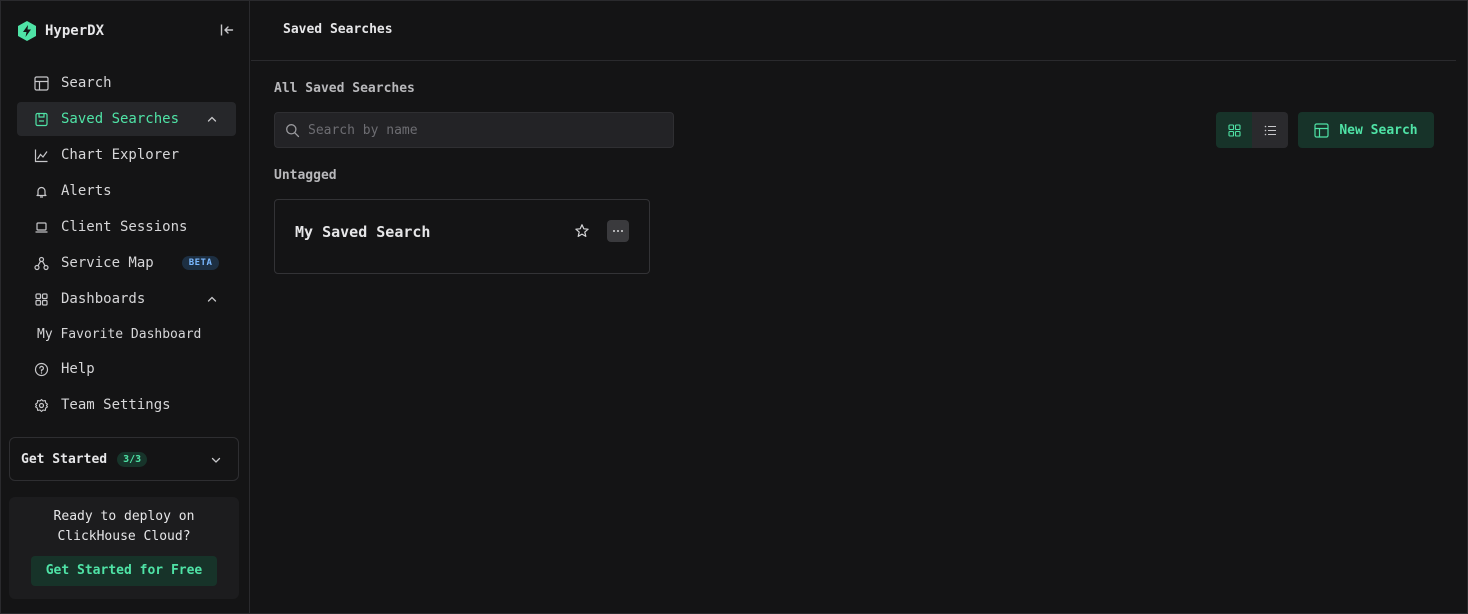  Describe the element at coordinates (120, 119) in the screenshot. I see `sidebar-item-label: Saved Searches` at that location.